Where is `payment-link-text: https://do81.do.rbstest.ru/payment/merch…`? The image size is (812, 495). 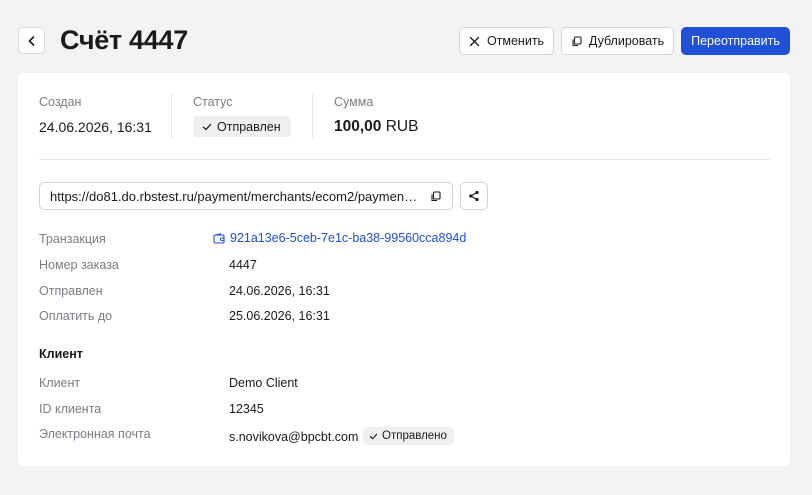
payment-link-text: https://do81.do.rbstest.ru/payment/merch… is located at coordinates (234, 196).